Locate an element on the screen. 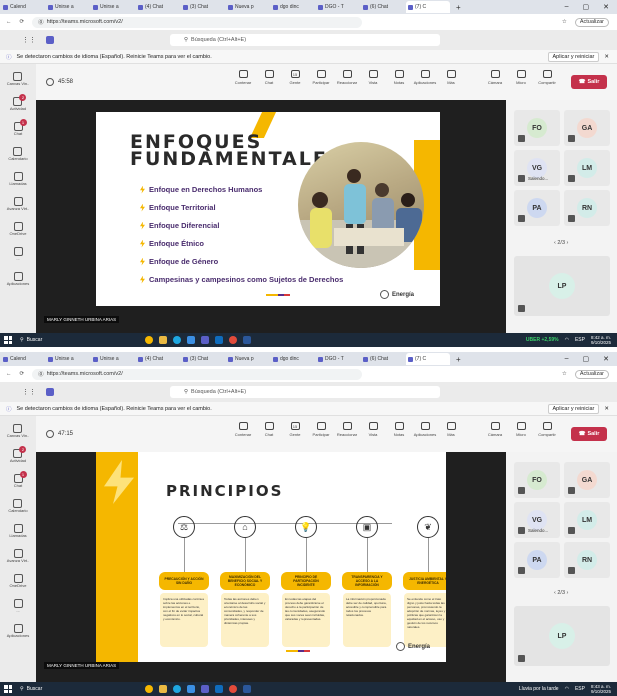 Image resolution: width=617 pixels, height=696 pixels. maximize-icon: ▢ is located at coordinates (586, 359).